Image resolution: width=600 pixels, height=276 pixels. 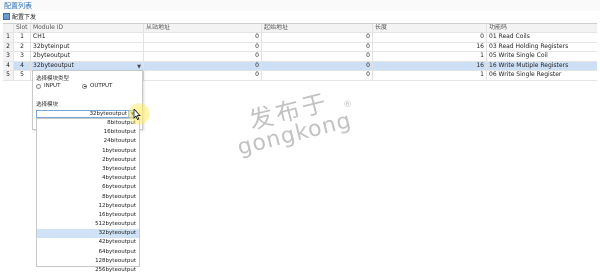 What do you see at coordinates (88, 151) in the screenshot?
I see `dropdown-option: 1byteoutput` at bounding box center [88, 151].